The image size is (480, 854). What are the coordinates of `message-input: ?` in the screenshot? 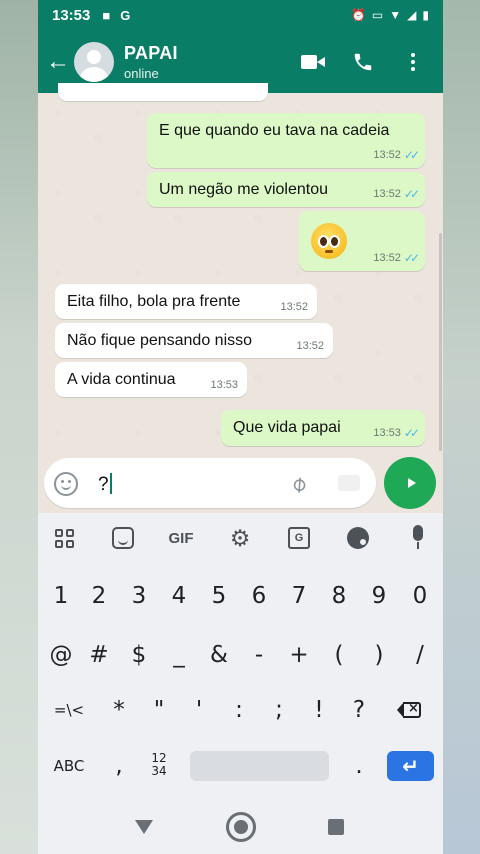 It's located at (105, 484).